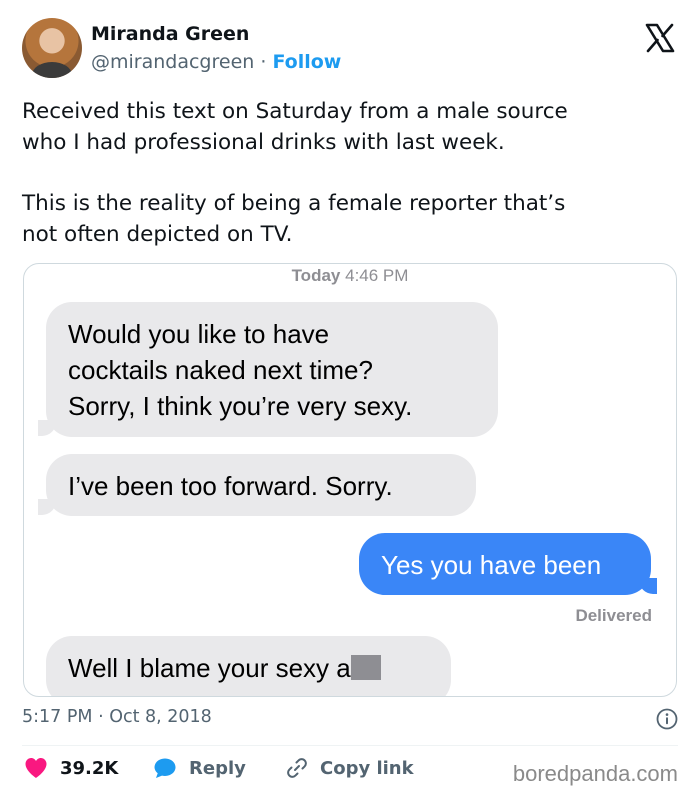  What do you see at coordinates (491, 565) in the screenshot?
I see `message-line: Yes you have been` at bounding box center [491, 565].